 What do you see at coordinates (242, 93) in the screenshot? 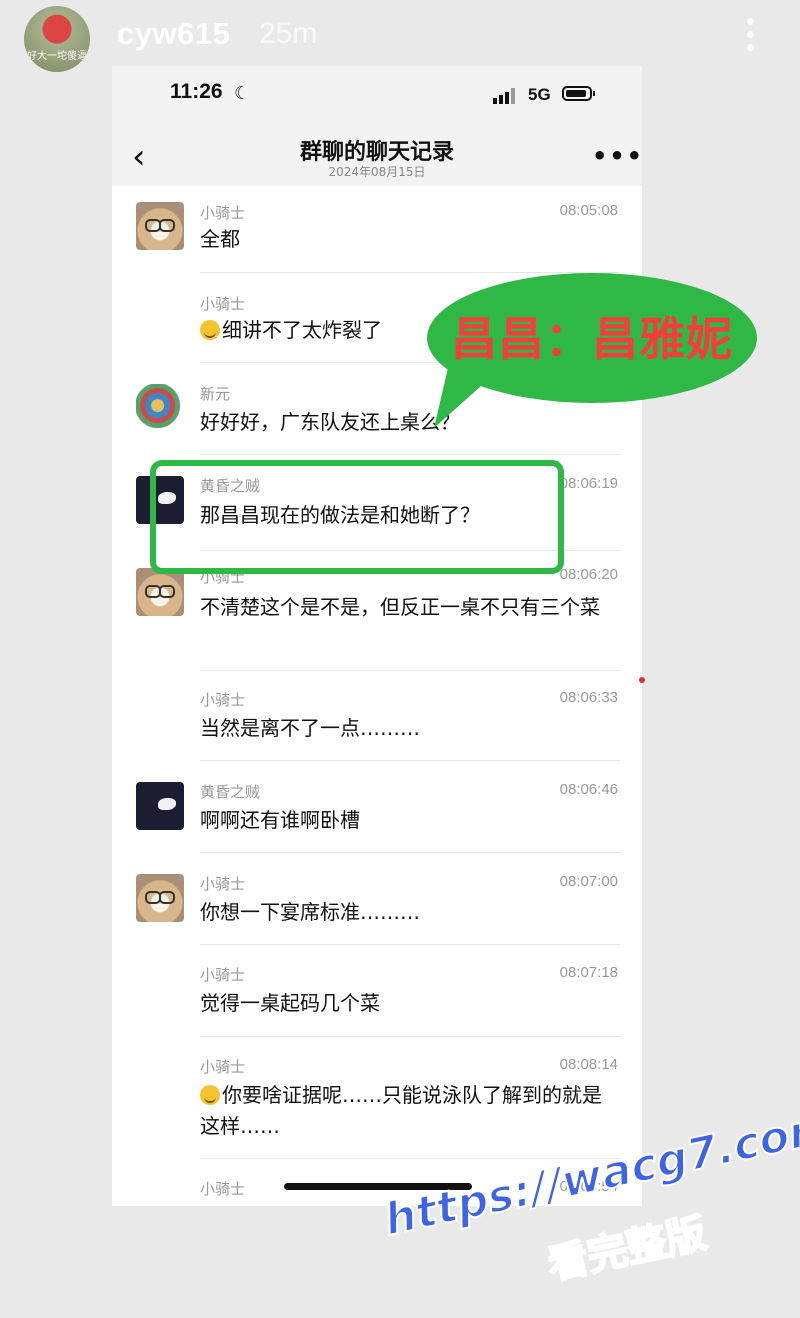
I see `moon-icon: ☾` at bounding box center [242, 93].